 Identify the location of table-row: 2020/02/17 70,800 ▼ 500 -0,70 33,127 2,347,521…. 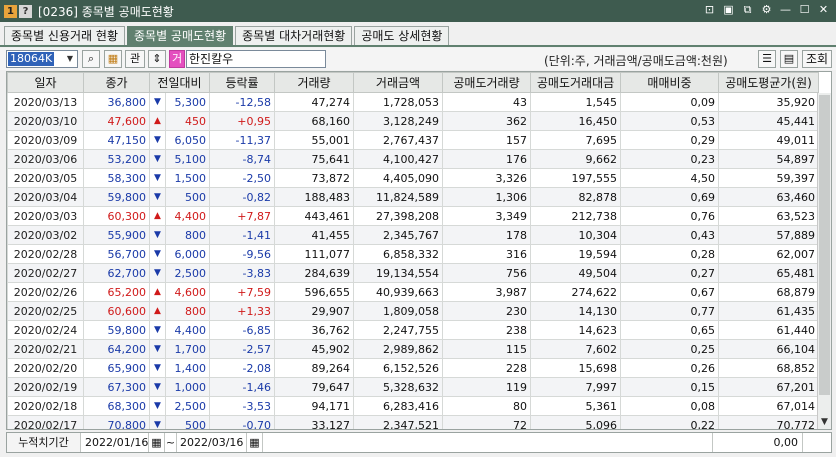
(413, 422).